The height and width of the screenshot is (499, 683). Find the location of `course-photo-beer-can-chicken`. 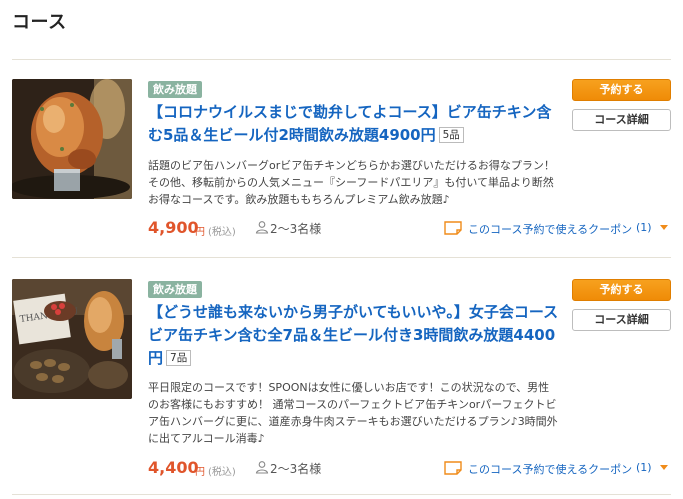

course-photo-beer-can-chicken is located at coordinates (72, 139).